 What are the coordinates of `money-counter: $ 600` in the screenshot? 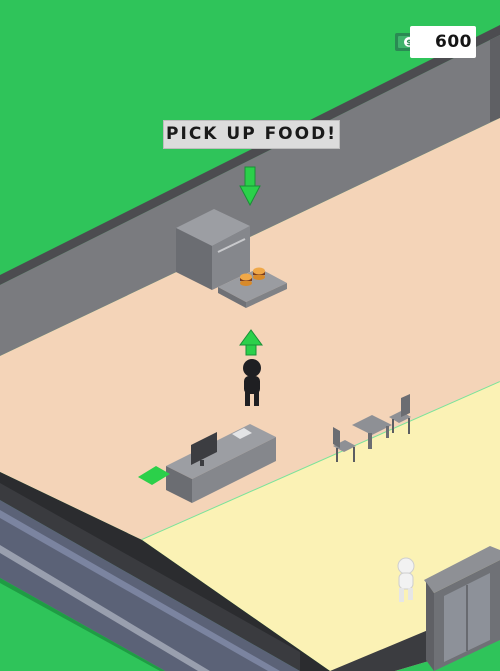 It's located at (447, 42).